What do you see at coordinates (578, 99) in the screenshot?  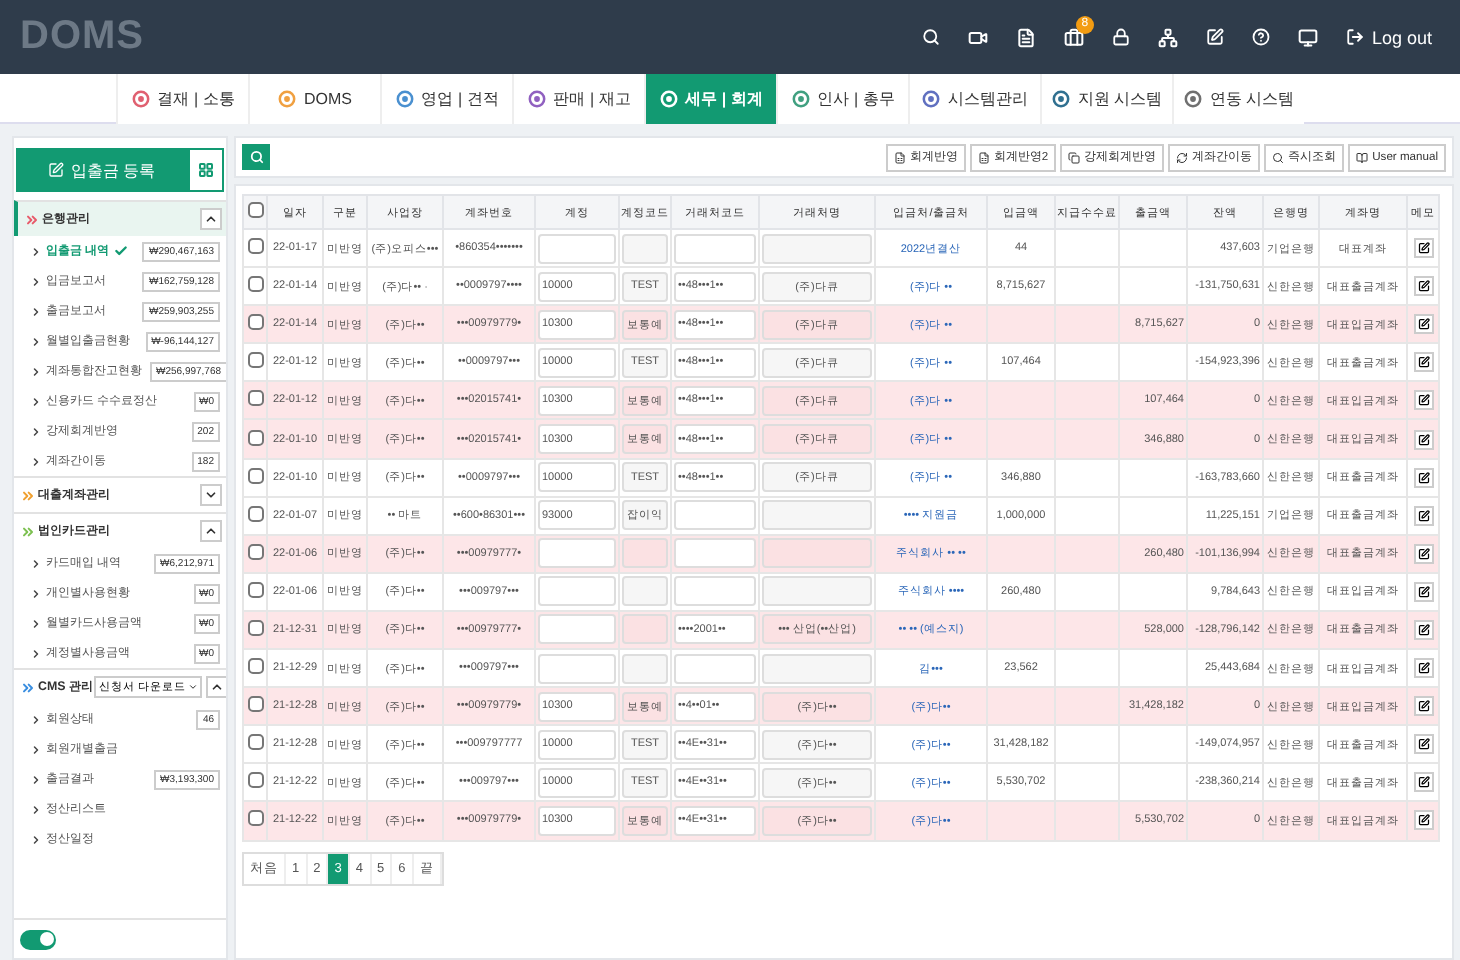 I see `nav-tab: 판매 | 재고` at bounding box center [578, 99].